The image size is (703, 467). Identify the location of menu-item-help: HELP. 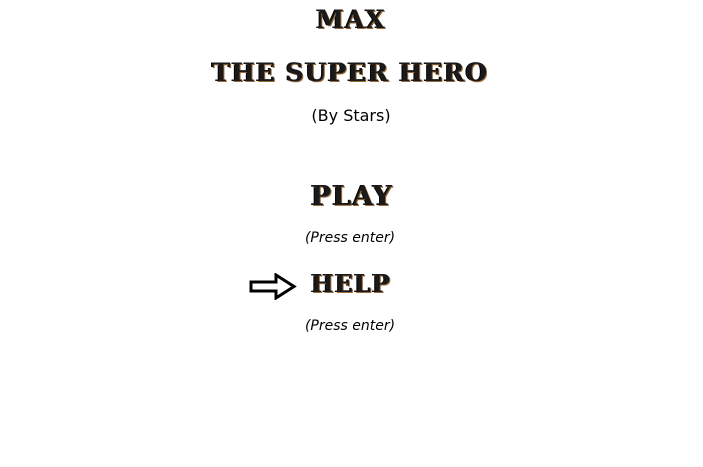
(351, 284).